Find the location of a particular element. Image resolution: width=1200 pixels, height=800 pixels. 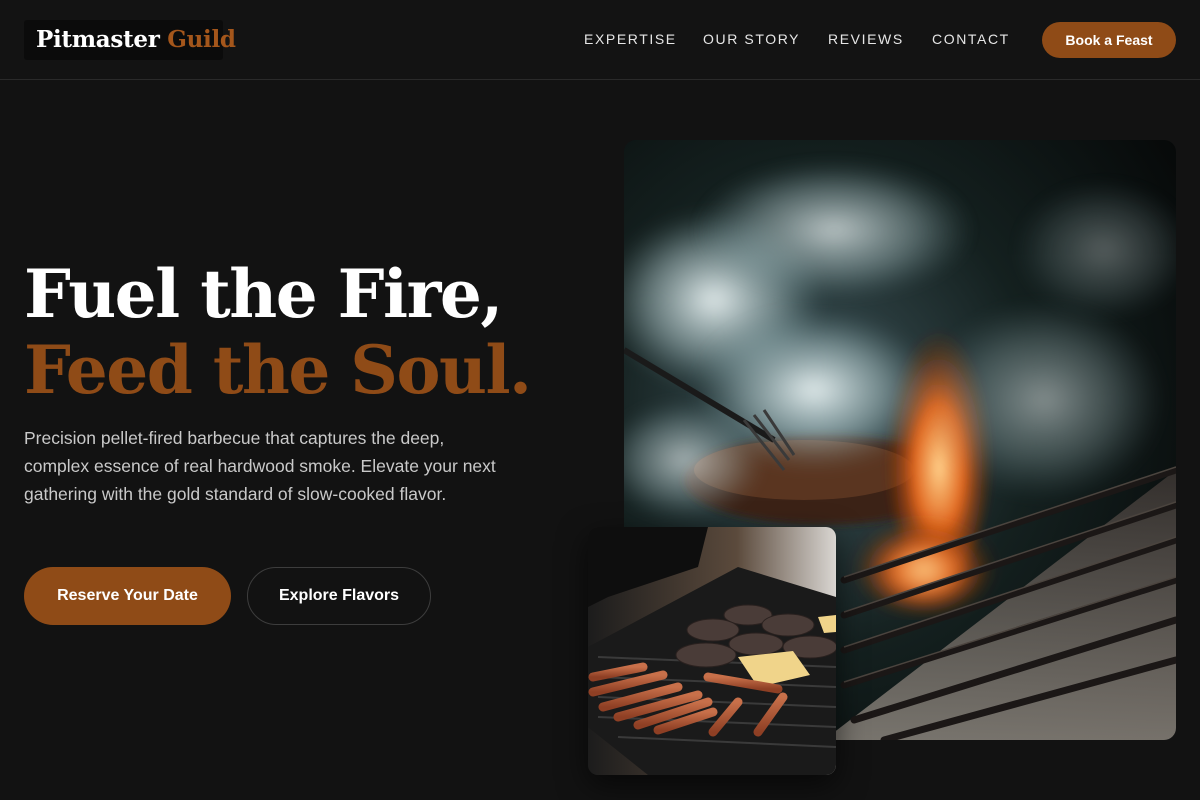

nav-link-expertise: EXPERTISE is located at coordinates (630, 39).